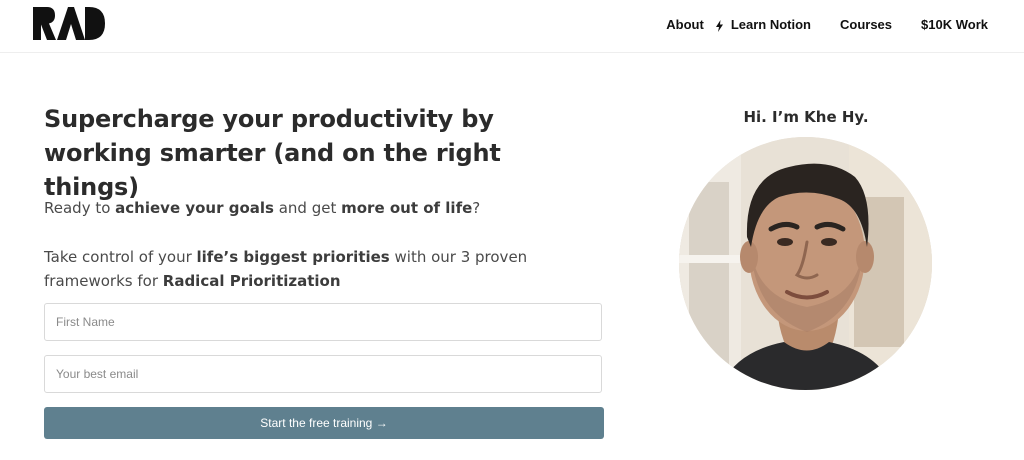  Describe the element at coordinates (770, 24) in the screenshot. I see `nav-learn-notion-label: Learn Notion` at that location.